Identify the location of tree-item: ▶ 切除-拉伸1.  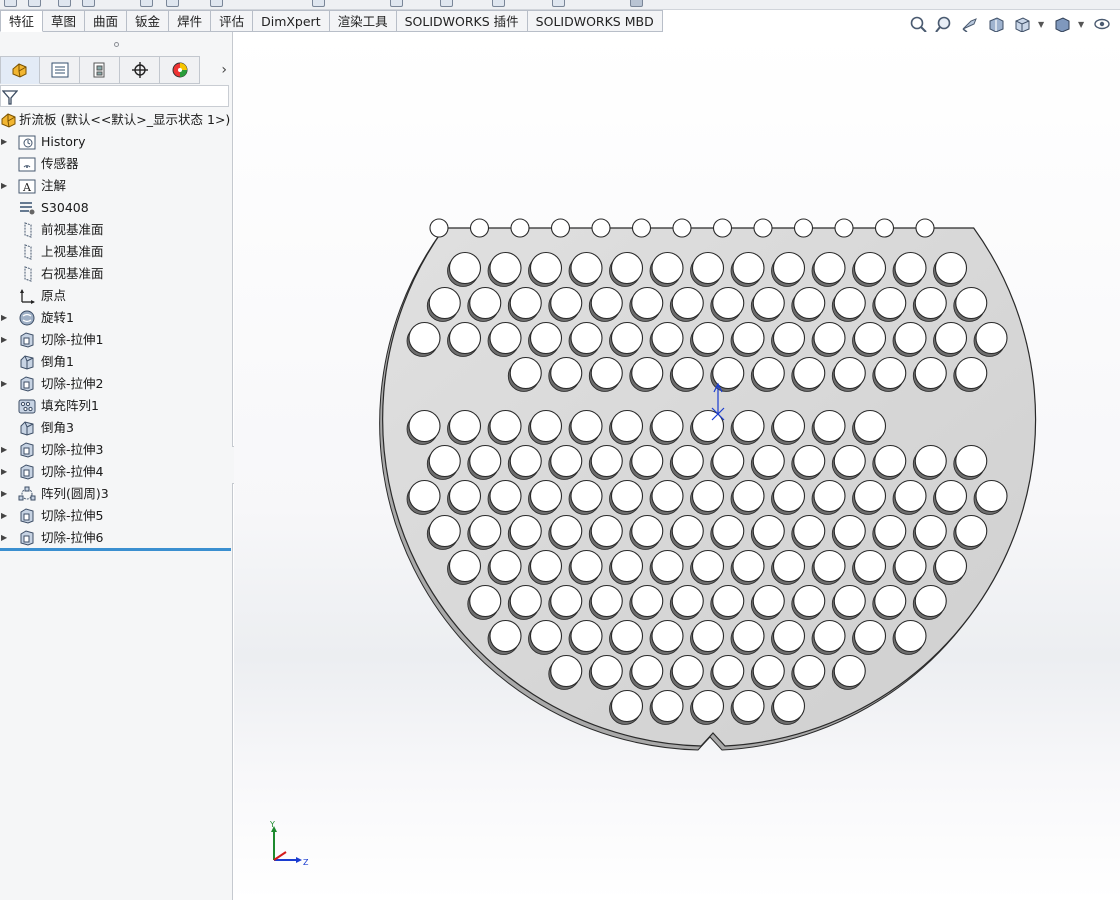
(116, 340).